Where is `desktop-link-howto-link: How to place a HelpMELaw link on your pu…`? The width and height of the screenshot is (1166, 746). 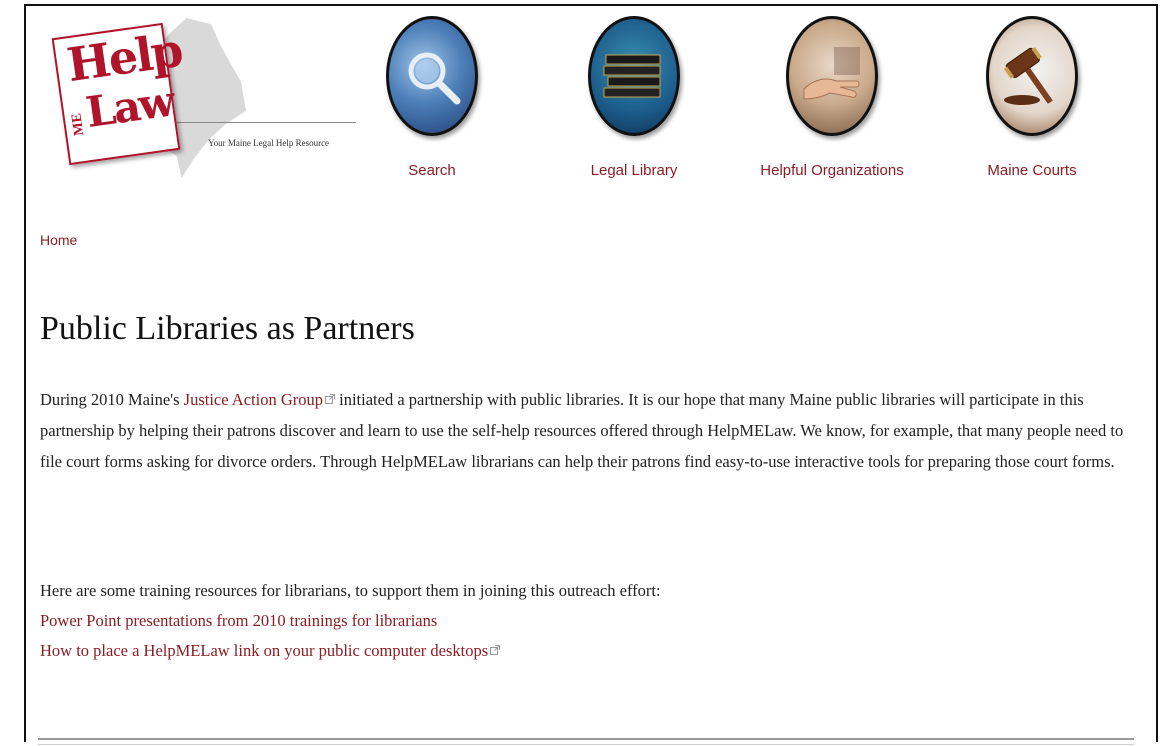 desktop-link-howto-link: How to place a HelpMELaw link on your pu… is located at coordinates (264, 650).